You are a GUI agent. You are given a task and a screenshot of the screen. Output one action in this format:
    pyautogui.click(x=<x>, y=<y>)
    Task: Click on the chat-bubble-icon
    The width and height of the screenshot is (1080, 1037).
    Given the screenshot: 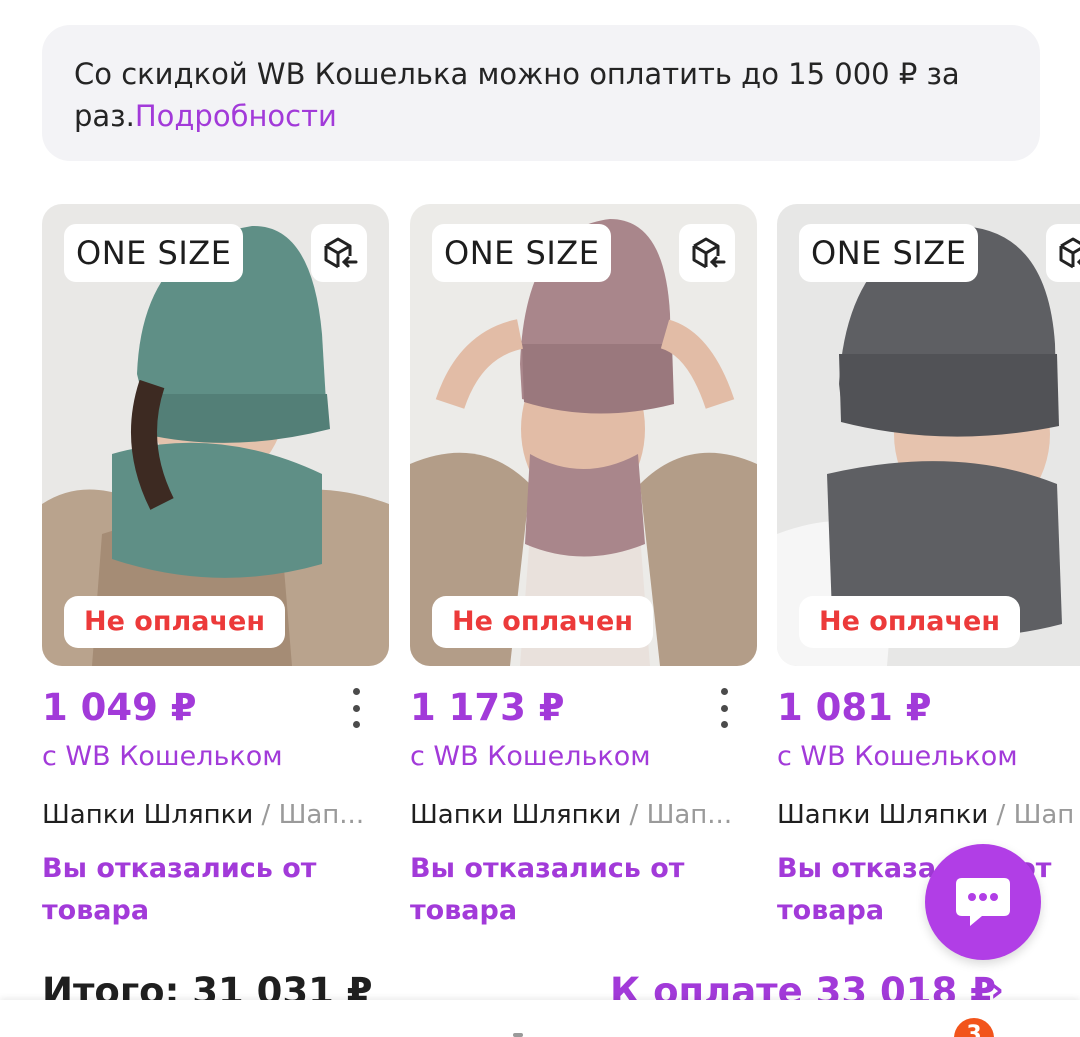 What is the action you would take?
    pyautogui.click(x=983, y=902)
    